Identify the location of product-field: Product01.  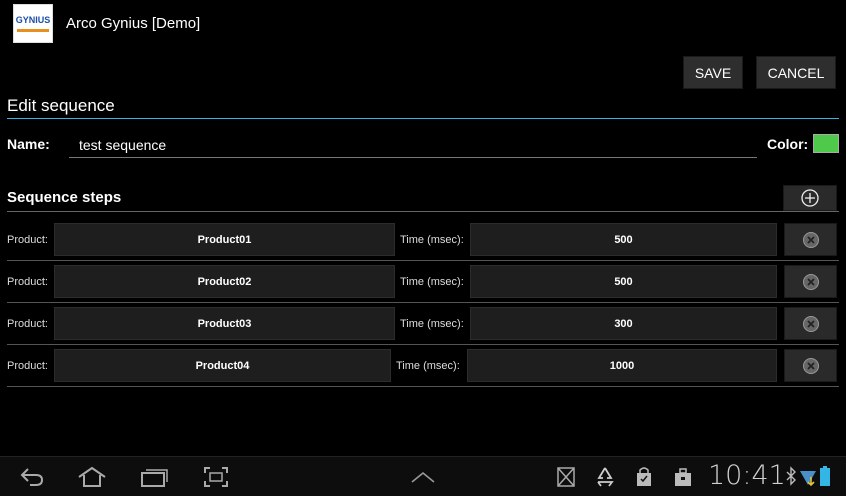
(224, 239).